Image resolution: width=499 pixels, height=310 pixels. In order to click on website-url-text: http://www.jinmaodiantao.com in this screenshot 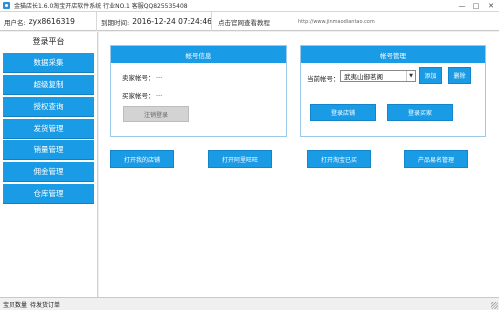, I will do `click(336, 22)`.